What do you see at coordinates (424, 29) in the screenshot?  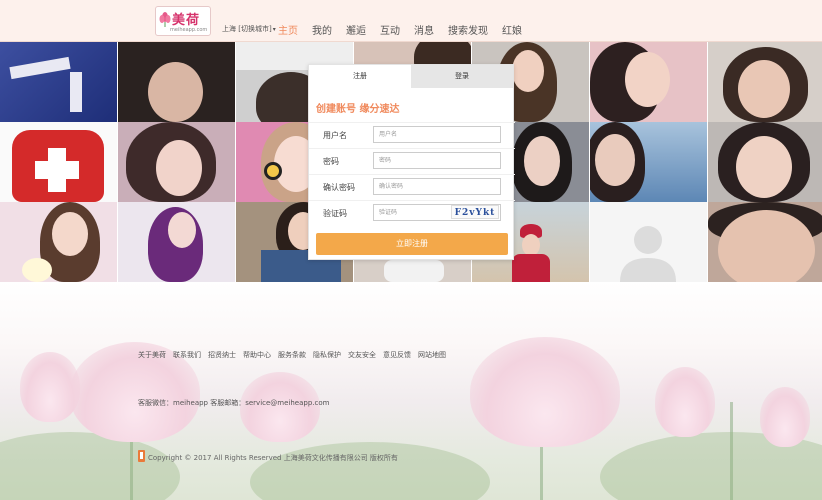 I see `nav-messages: 消息` at bounding box center [424, 29].